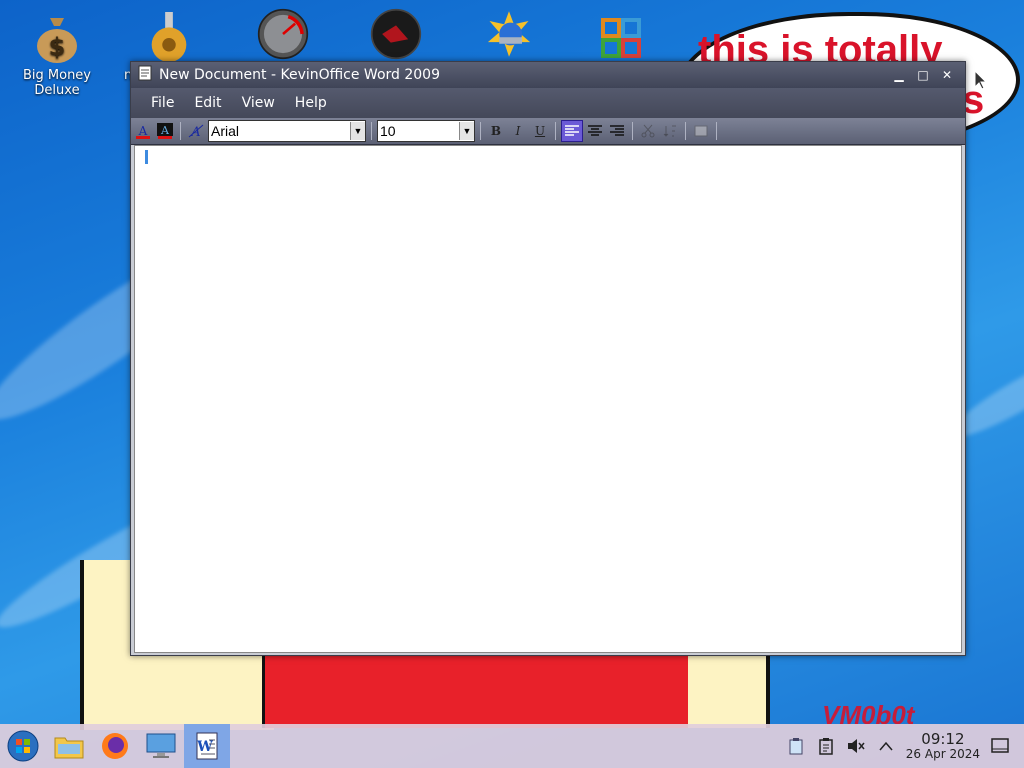 Image resolution: width=1024 pixels, height=768 pixels. I want to click on taskbar-file-explorer, so click(69, 746).